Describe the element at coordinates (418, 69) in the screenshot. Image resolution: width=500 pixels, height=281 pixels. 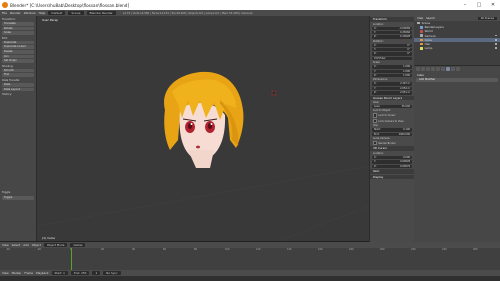
I see `render-tab-icon` at that location.